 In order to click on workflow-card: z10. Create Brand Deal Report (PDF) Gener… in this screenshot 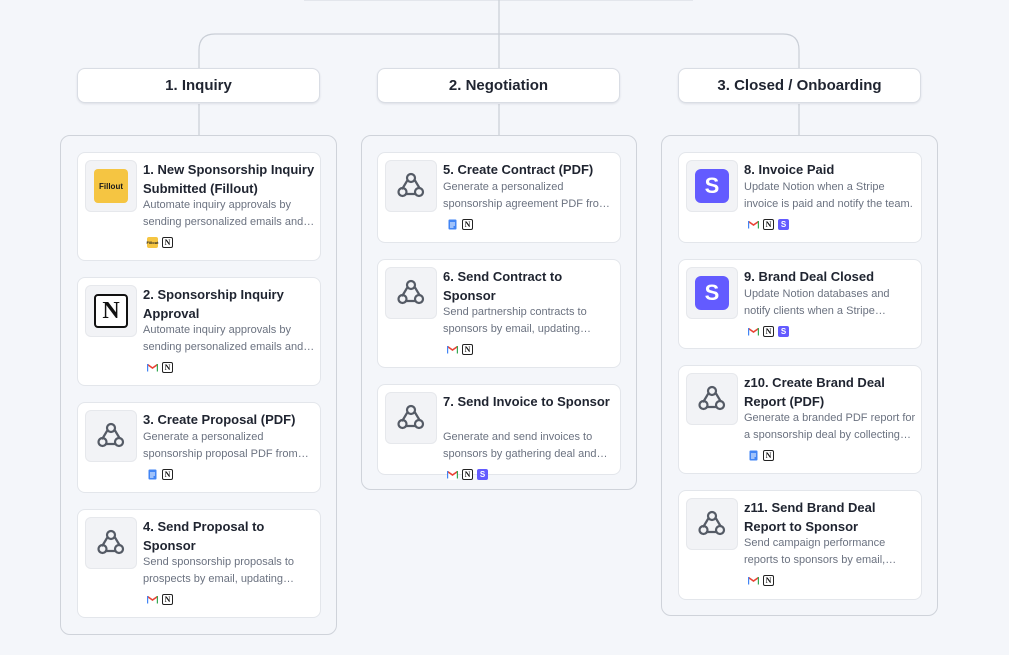, I will do `click(800, 419)`.